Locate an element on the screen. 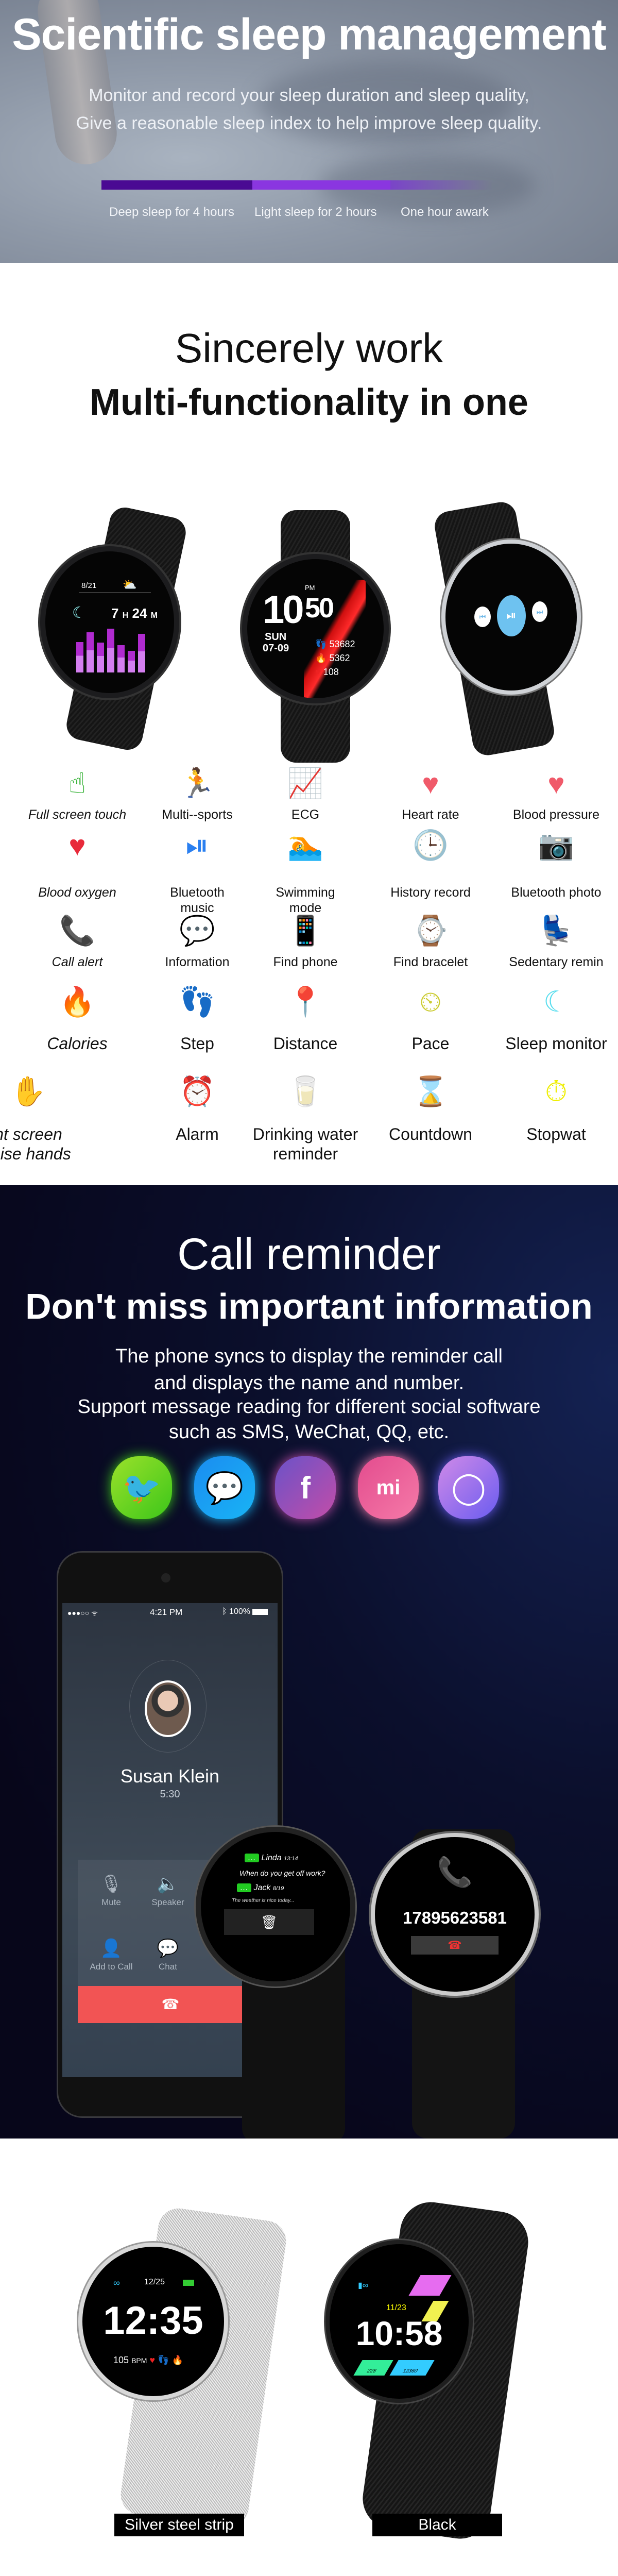 Image resolution: width=618 pixels, height=2576 pixels. feature-label: Alarm is located at coordinates (197, 1134).